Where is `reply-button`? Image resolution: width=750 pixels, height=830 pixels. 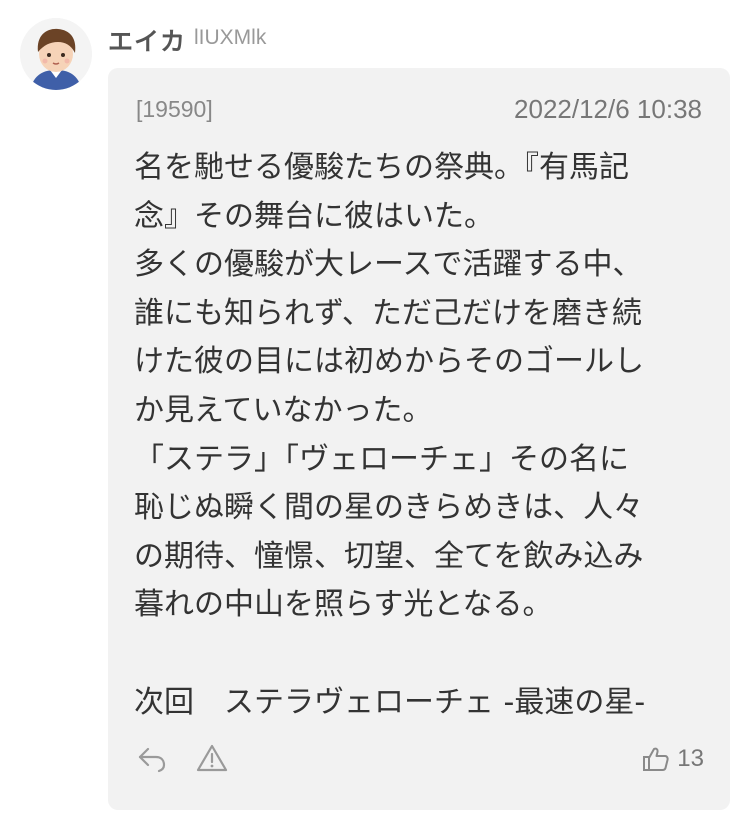
reply-button is located at coordinates (152, 758).